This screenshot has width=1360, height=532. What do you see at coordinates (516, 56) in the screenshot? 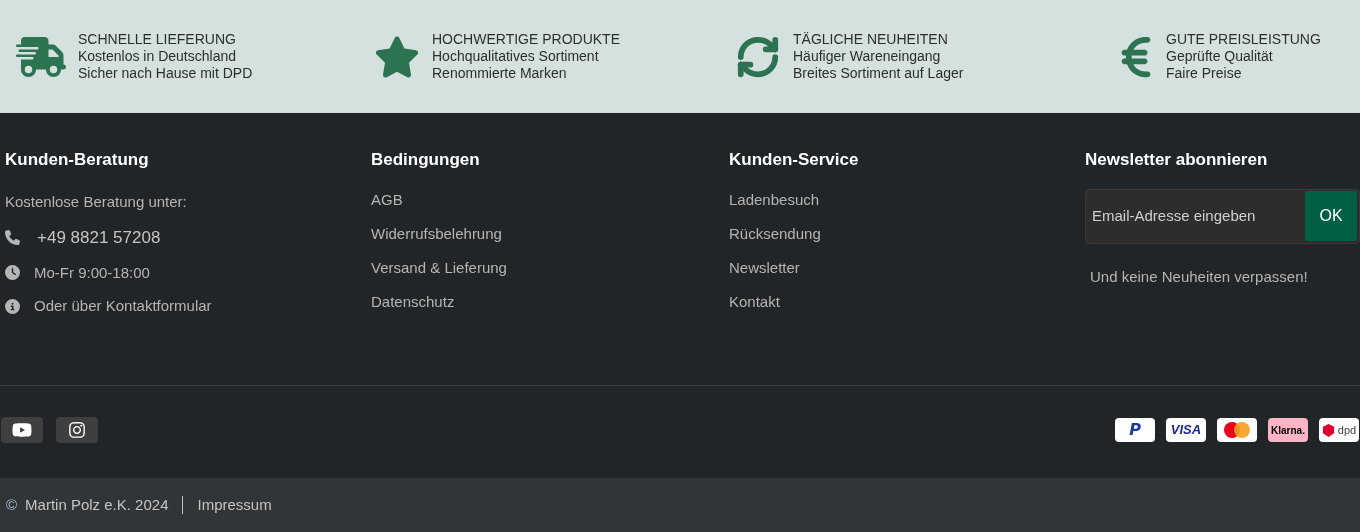
I see `feature-text: Hochqualitatives Sortiment` at bounding box center [516, 56].